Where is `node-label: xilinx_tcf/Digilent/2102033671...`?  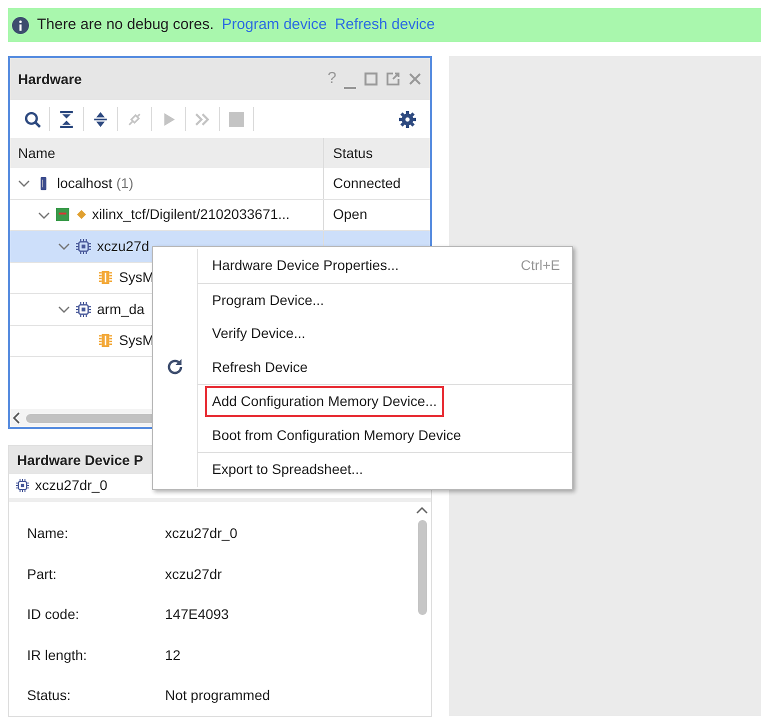 node-label: xilinx_tcf/Digilent/2102033671... is located at coordinates (191, 214).